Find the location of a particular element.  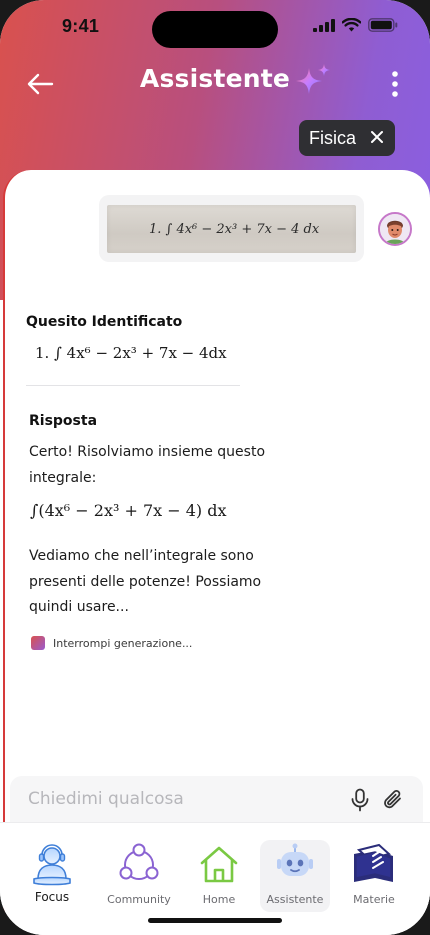

home-indicator is located at coordinates (215, 920).